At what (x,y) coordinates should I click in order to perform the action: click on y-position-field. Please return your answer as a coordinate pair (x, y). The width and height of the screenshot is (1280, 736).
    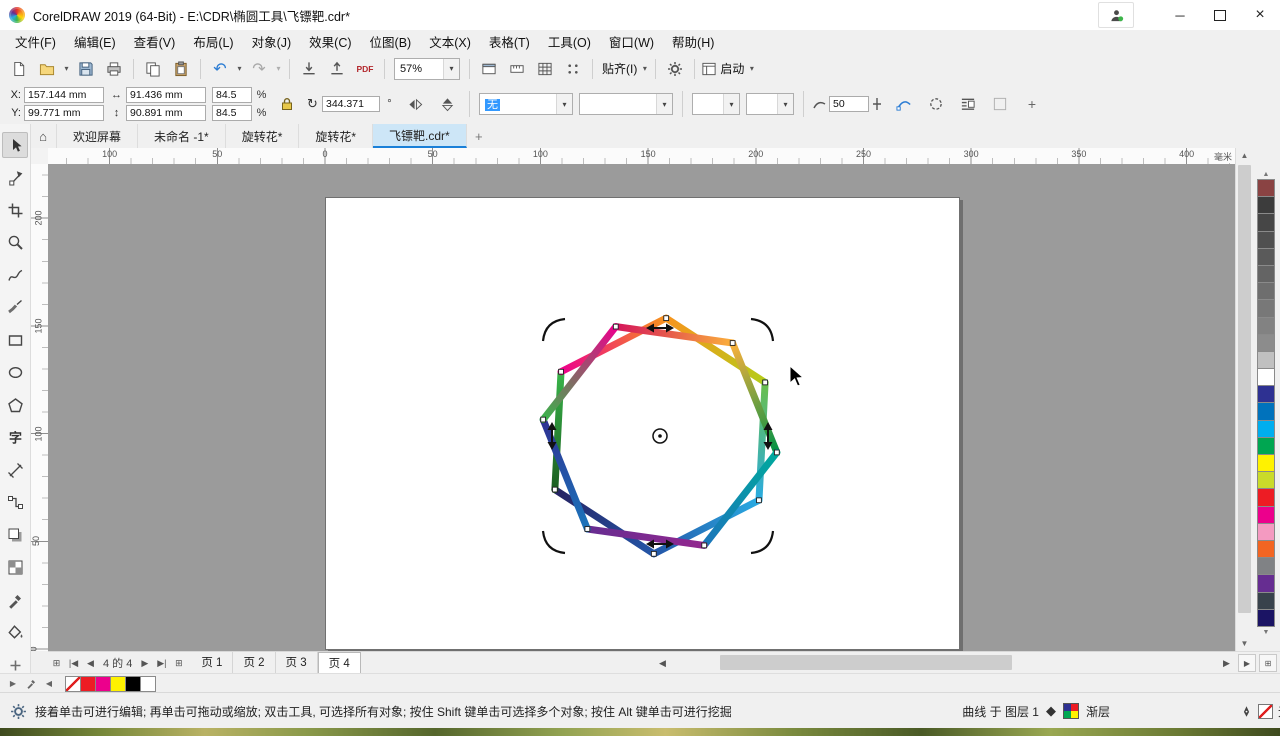
    Looking at the image, I should click on (64, 113).